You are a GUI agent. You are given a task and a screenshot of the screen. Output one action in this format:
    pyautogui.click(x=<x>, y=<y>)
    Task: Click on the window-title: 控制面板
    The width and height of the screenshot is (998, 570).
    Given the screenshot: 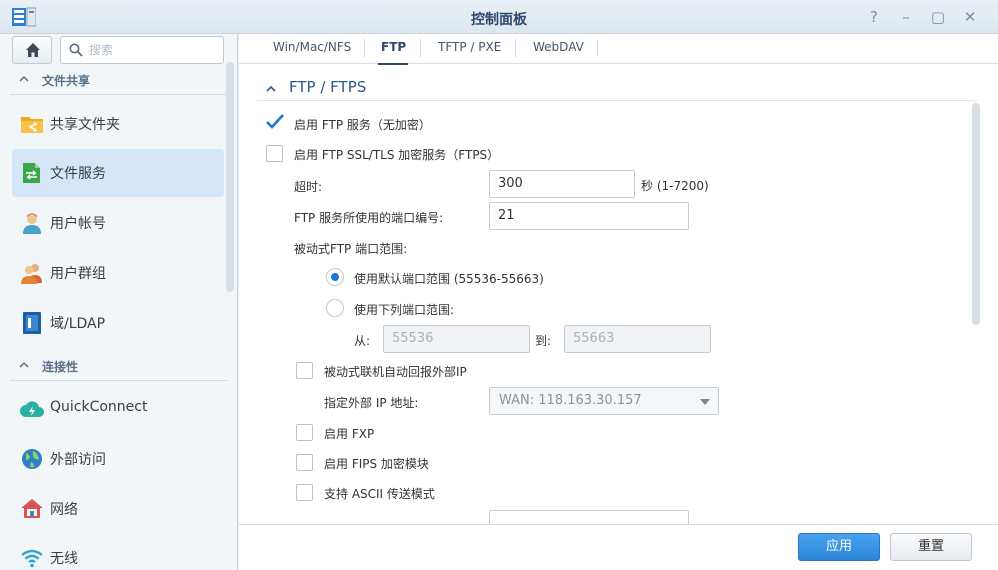 What is the action you would take?
    pyautogui.click(x=499, y=20)
    